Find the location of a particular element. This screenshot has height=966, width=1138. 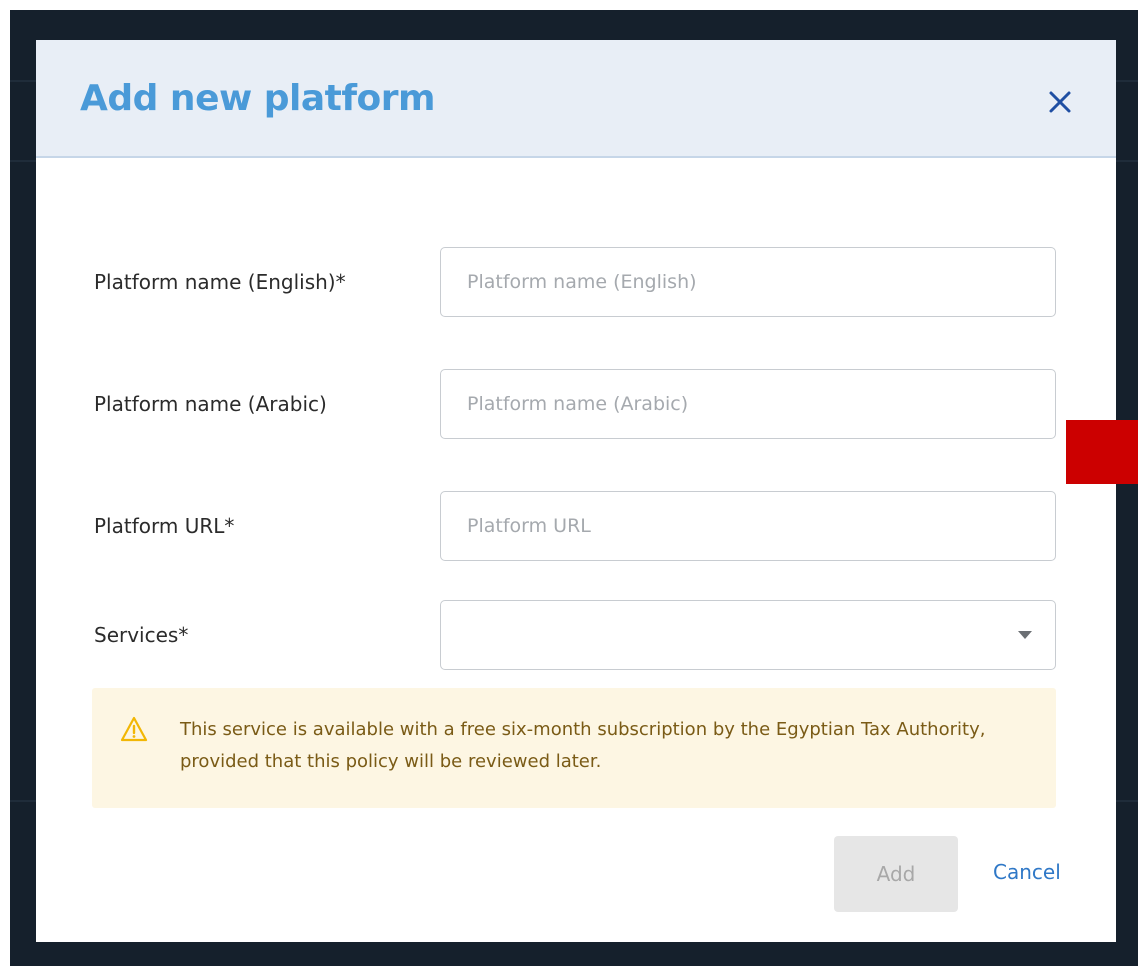

services-label: Services* is located at coordinates (141, 635).